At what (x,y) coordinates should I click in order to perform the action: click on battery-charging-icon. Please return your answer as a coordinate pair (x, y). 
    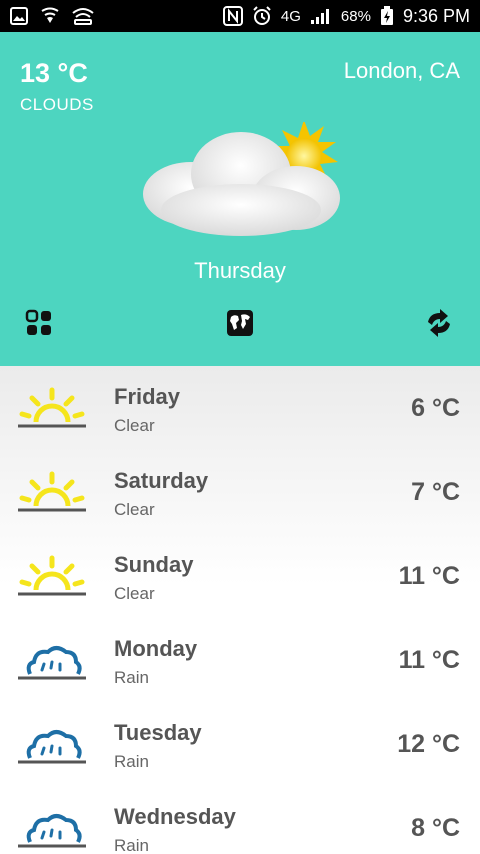
    Looking at the image, I should click on (387, 16).